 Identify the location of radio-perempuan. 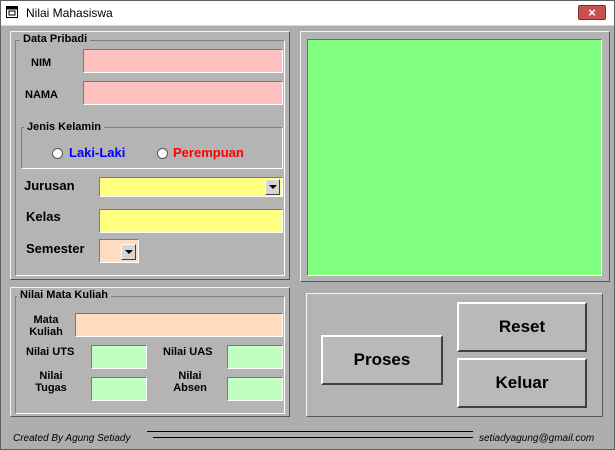
(162, 153).